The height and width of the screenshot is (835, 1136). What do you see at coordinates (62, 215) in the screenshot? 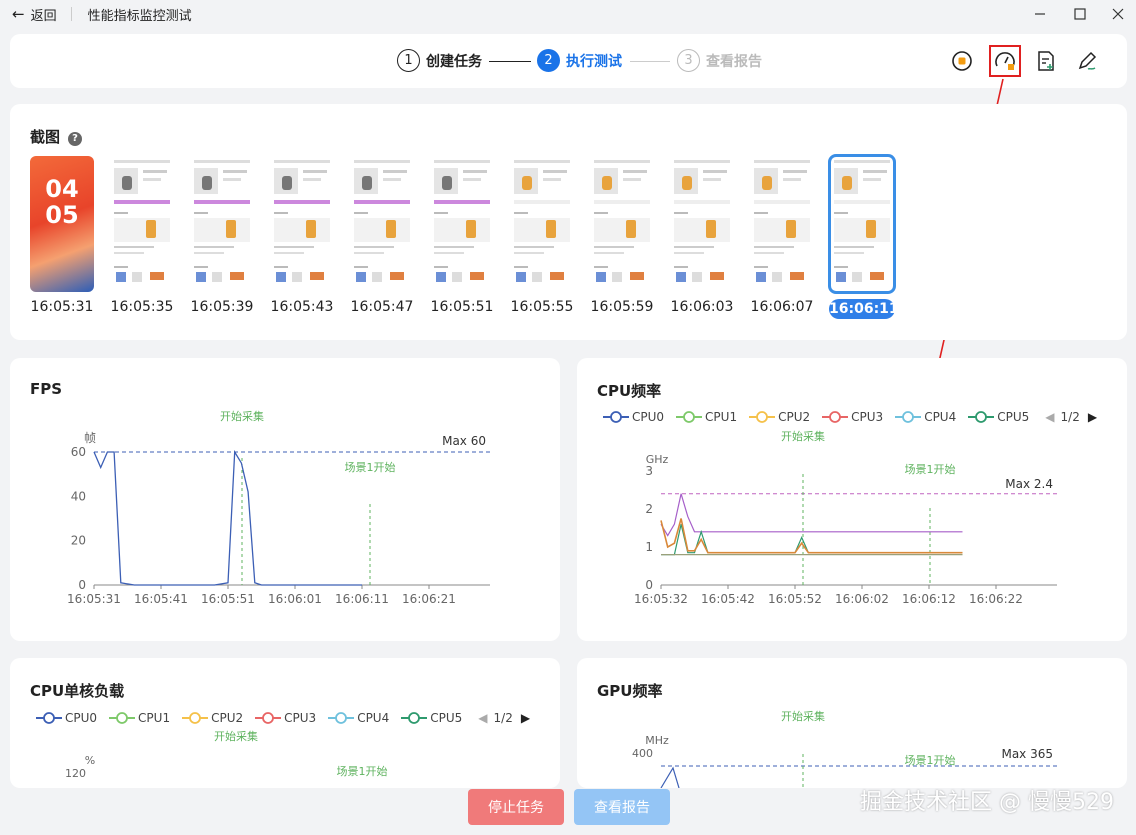
I see `lock-minute: 05` at bounding box center [62, 215].